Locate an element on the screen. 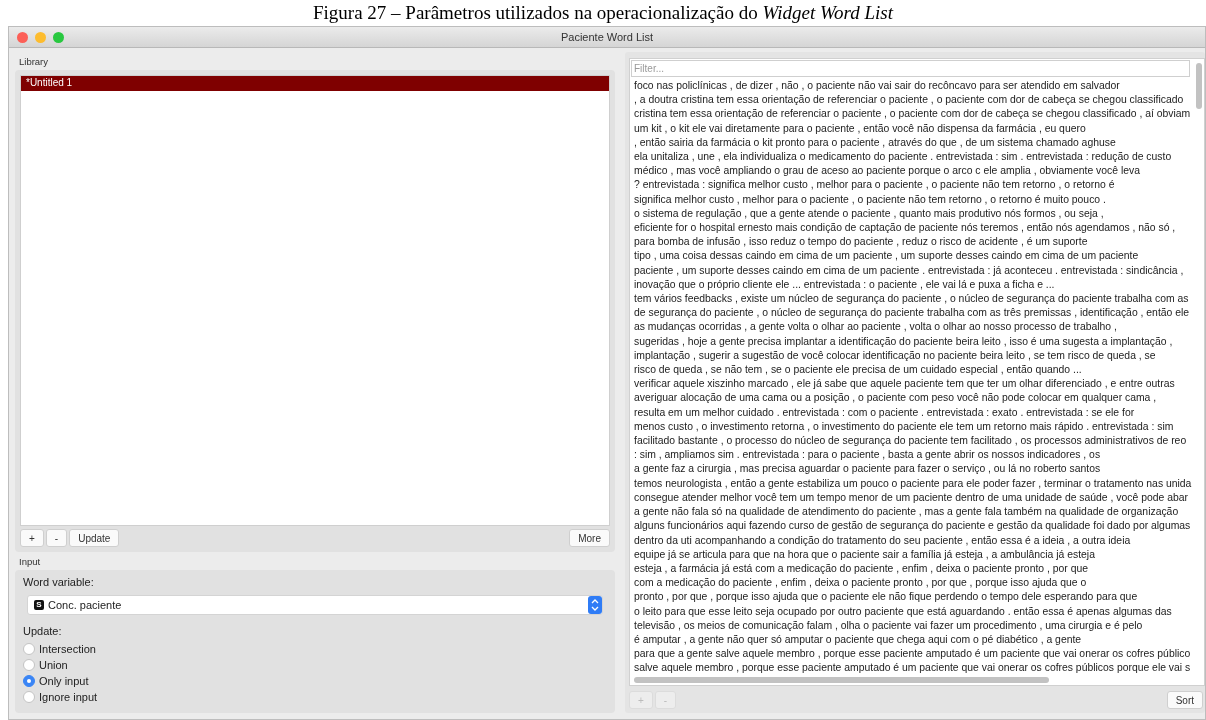 Image resolution: width=1206 pixels, height=720 pixels. close-icon is located at coordinates (22, 37).